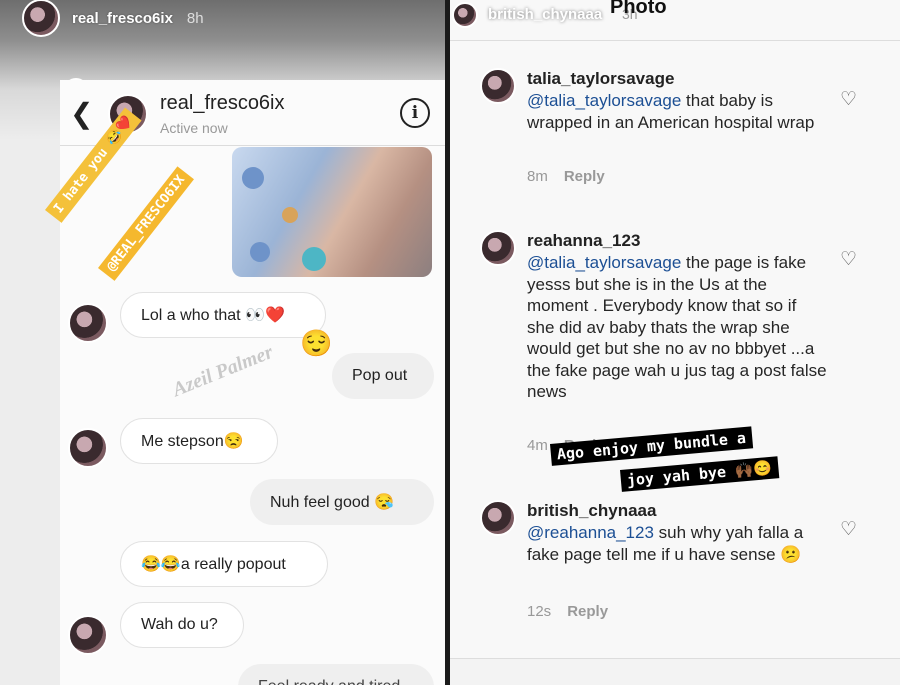 The image size is (900, 685). Describe the element at coordinates (316, 343) in the screenshot. I see `emoji-sticker: 😌` at that location.